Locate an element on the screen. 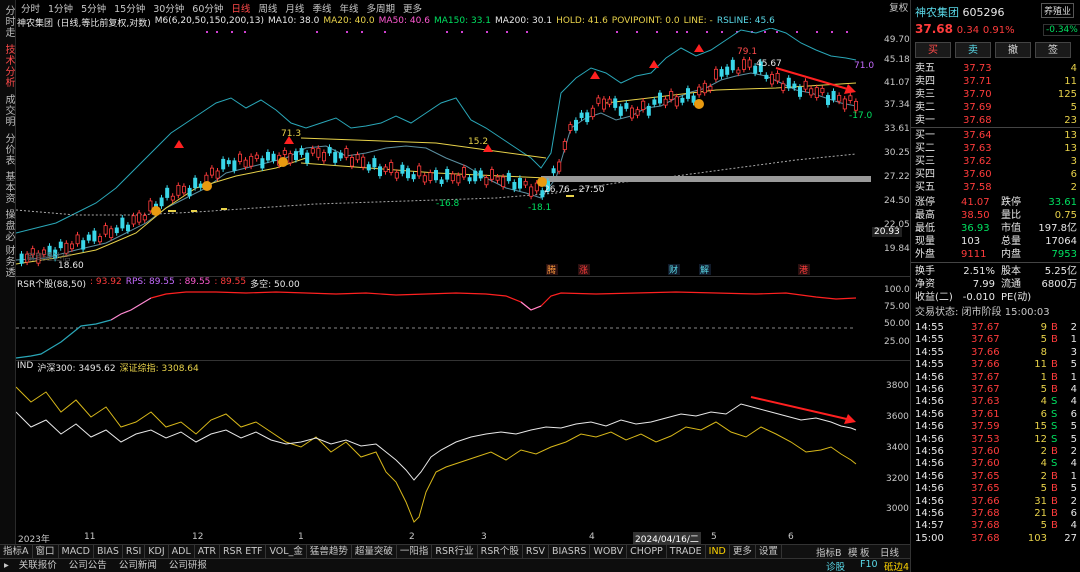 The height and width of the screenshot is (572, 1080). rsr-pink-dip is located at coordinates (531, 306).